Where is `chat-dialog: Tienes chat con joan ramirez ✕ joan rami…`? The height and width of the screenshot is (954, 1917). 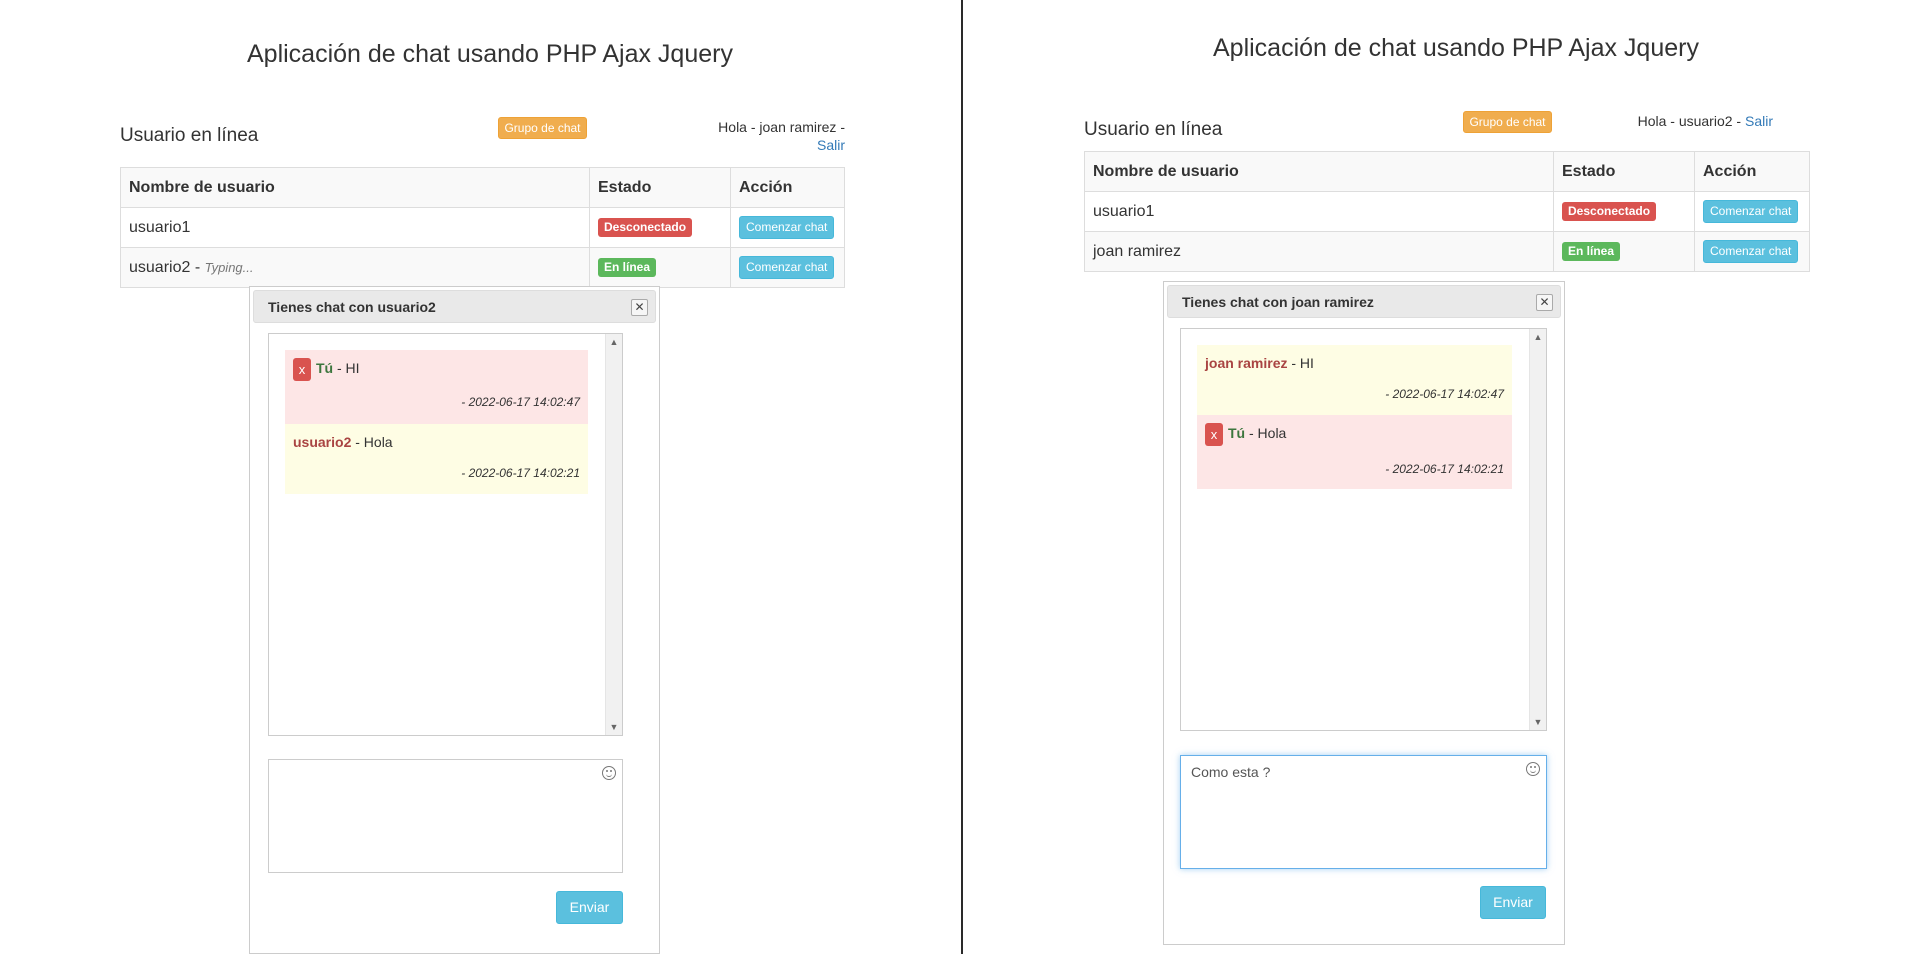 chat-dialog: Tienes chat con joan ramirez ✕ joan rami… is located at coordinates (1364, 613).